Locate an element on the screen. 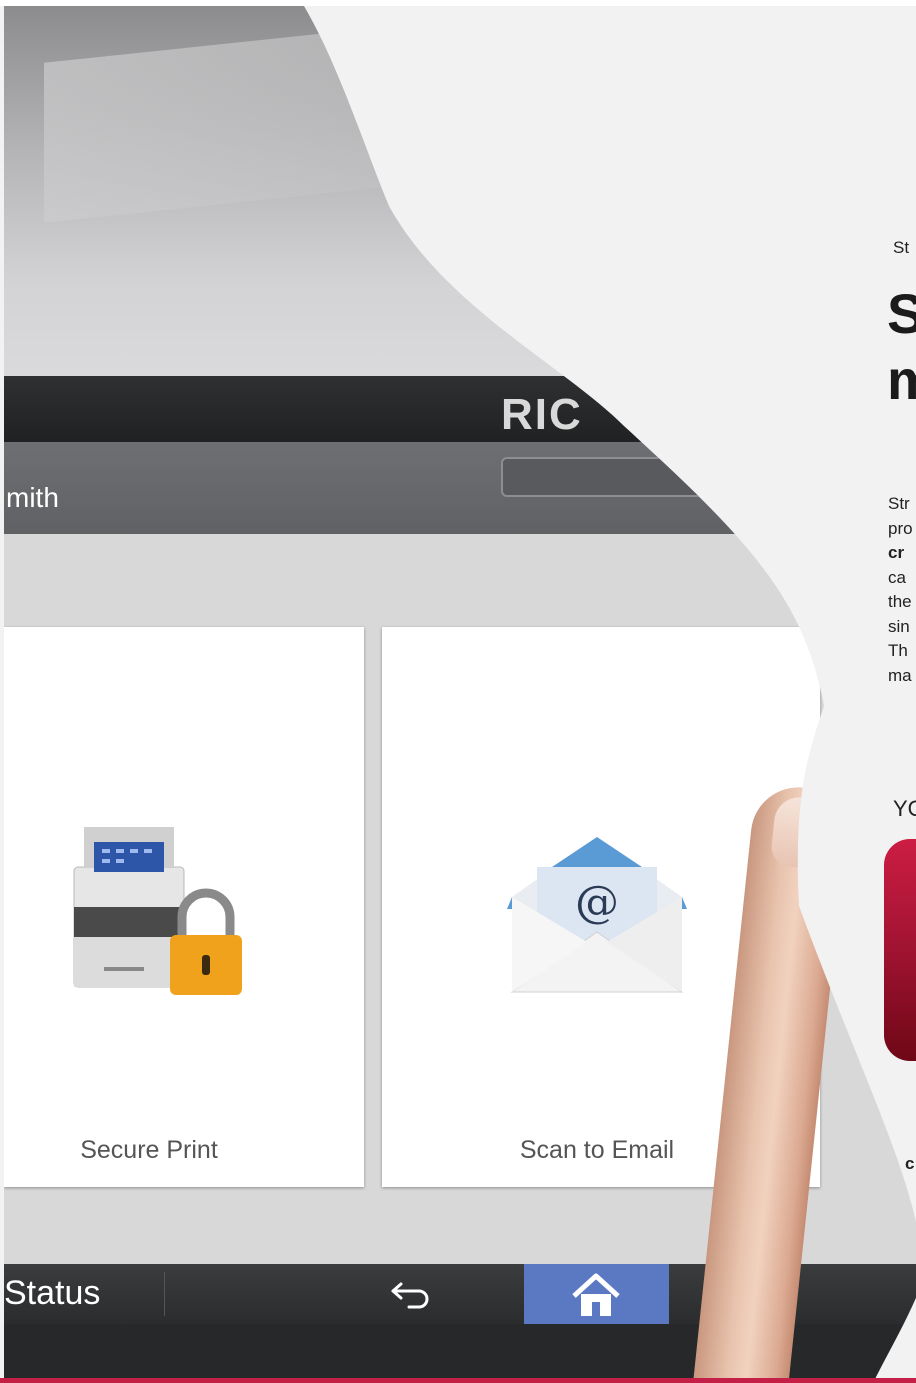 This screenshot has width=916, height=1383. body-line: the is located at coordinates (900, 601).